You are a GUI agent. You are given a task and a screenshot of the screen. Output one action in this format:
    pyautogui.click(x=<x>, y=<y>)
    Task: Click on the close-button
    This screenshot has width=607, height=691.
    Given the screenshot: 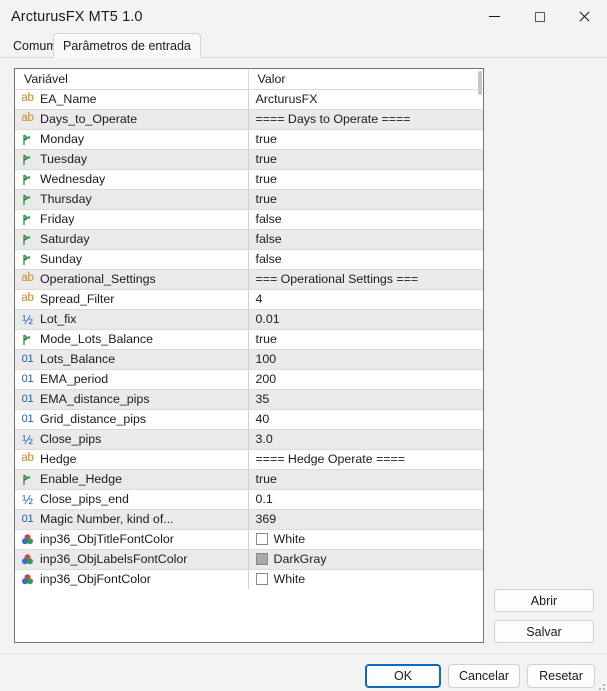 What is the action you would take?
    pyautogui.click(x=584, y=16)
    